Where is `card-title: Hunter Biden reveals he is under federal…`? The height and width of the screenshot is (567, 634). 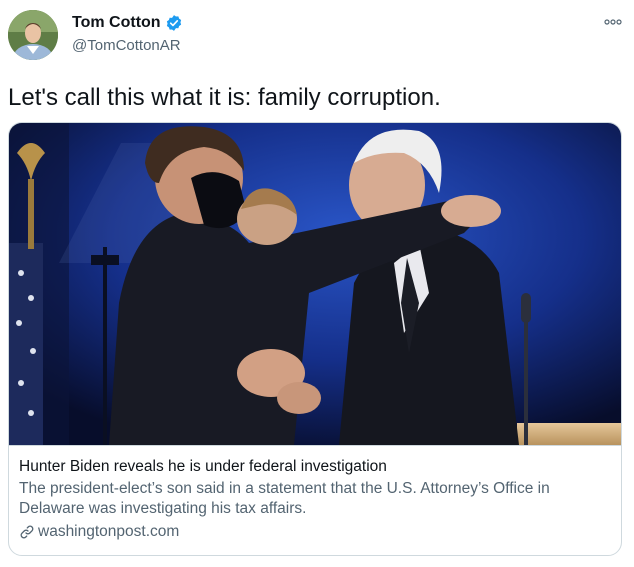 card-title: Hunter Biden reveals he is under federal… is located at coordinates (315, 467).